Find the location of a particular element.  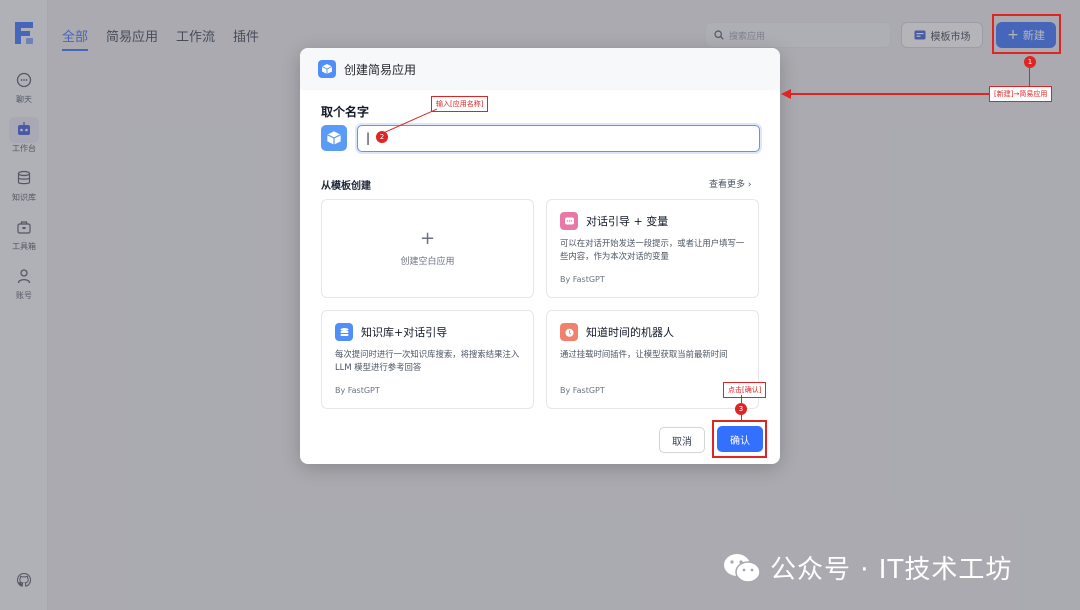

annotation-callout-1: [新建]→简易应用 is located at coordinates (1021, 94).